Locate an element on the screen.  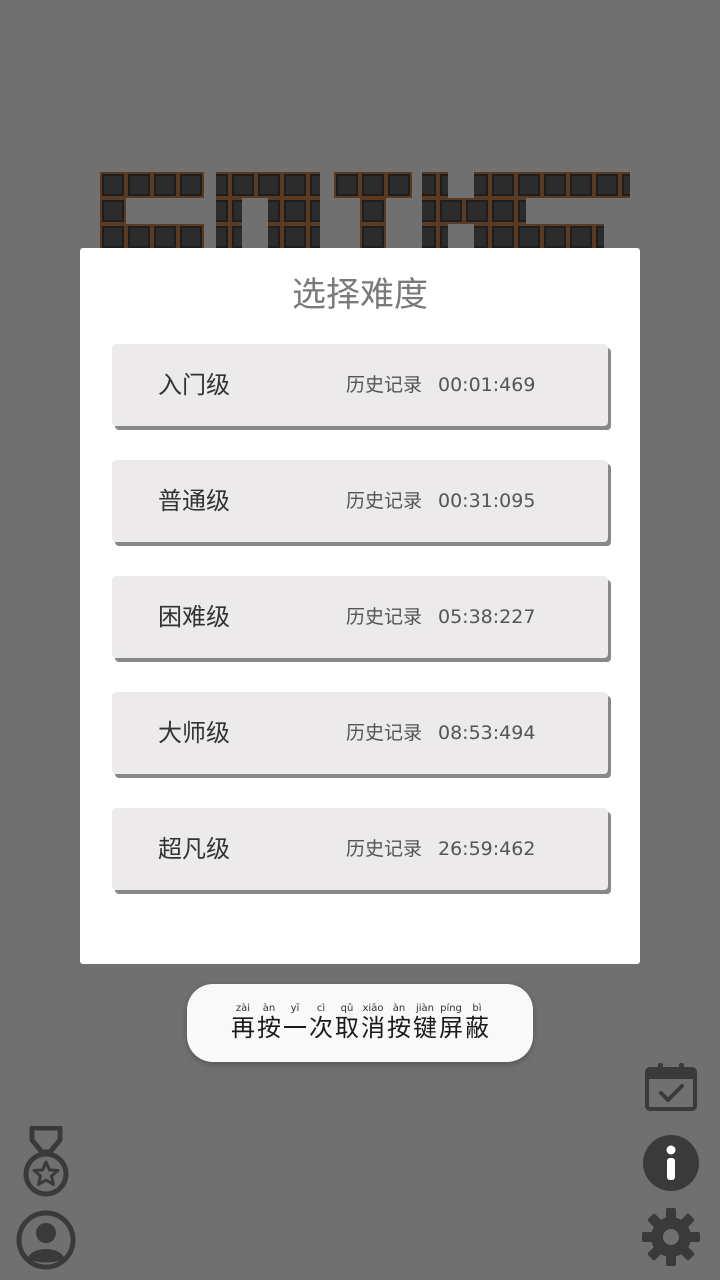
level-master-button: 大师级 历史记录 08:53:494 is located at coordinates (360, 733).